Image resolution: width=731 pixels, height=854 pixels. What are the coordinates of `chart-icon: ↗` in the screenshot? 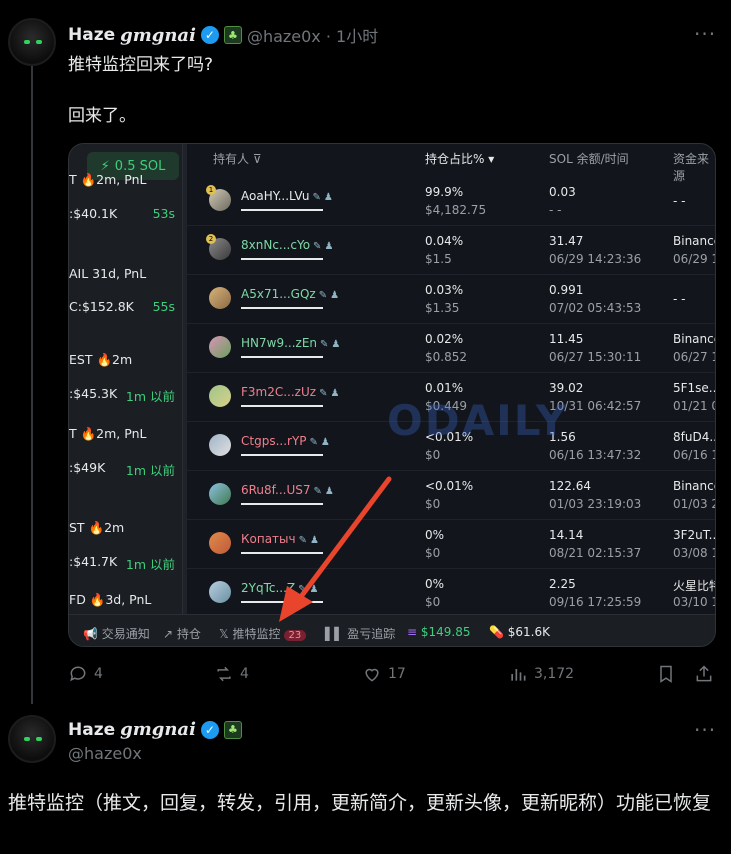 It's located at (168, 634).